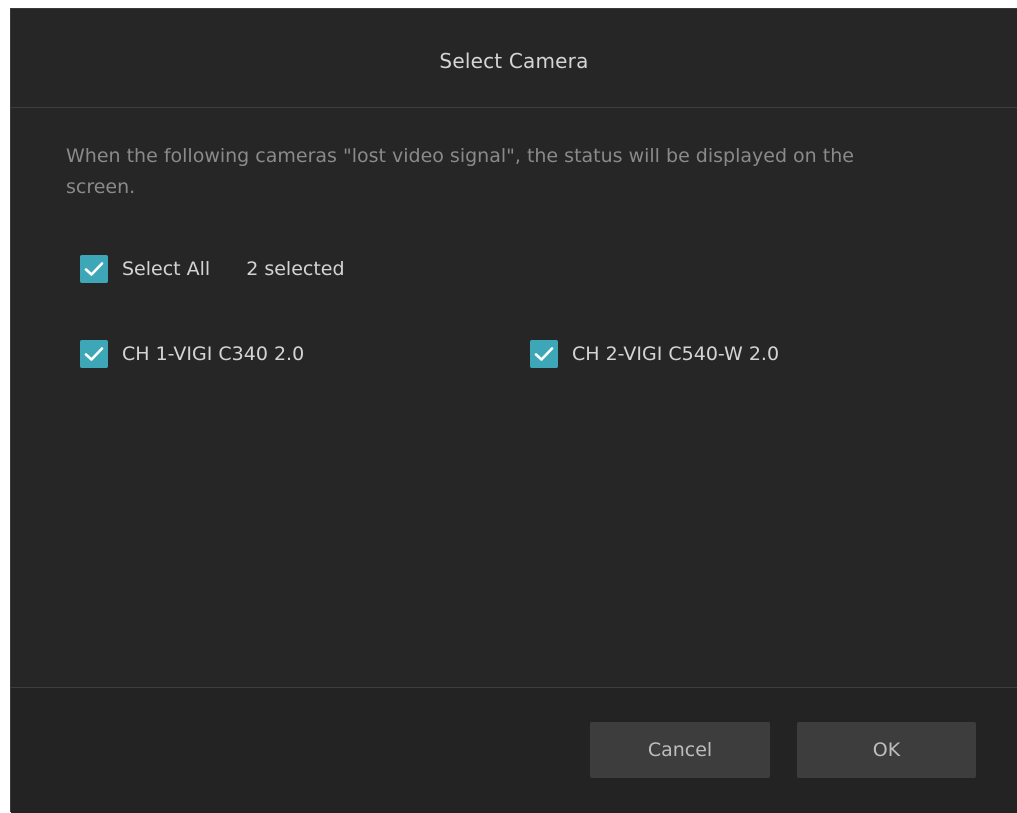 This screenshot has width=1017, height=813. What do you see at coordinates (886, 750) in the screenshot?
I see `ok-button: OK` at bounding box center [886, 750].